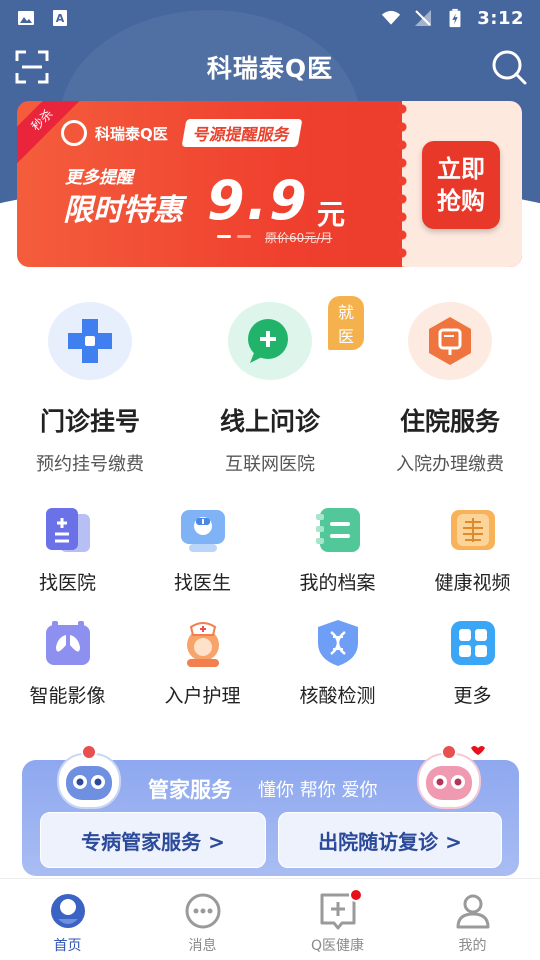 This screenshot has width=540, height=960. What do you see at coordinates (450, 386) in the screenshot?
I see `service-inpatient: 住院服务 入院办理缴费` at bounding box center [450, 386].